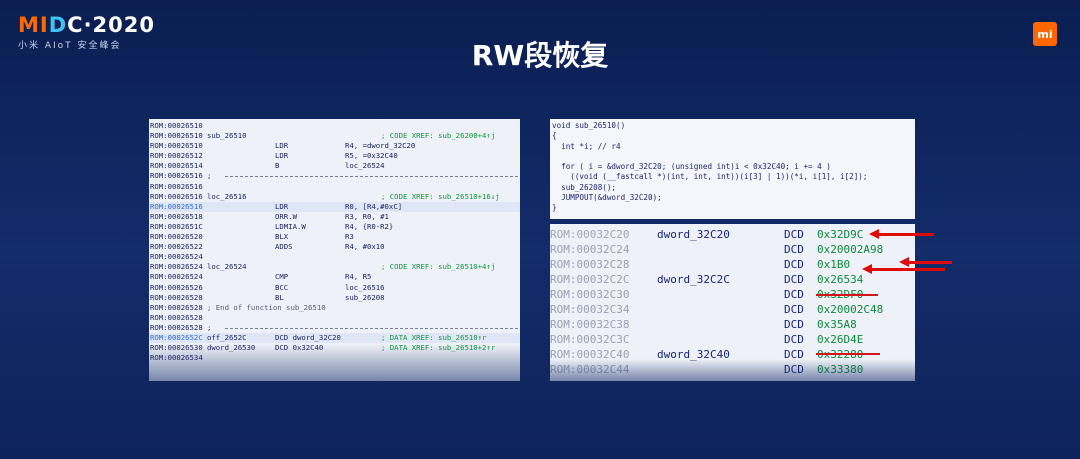 Image resolution: width=1080 pixels, height=459 pixels. What do you see at coordinates (176, 237) in the screenshot?
I see `asm-address: ROM:00026520` at bounding box center [176, 237].